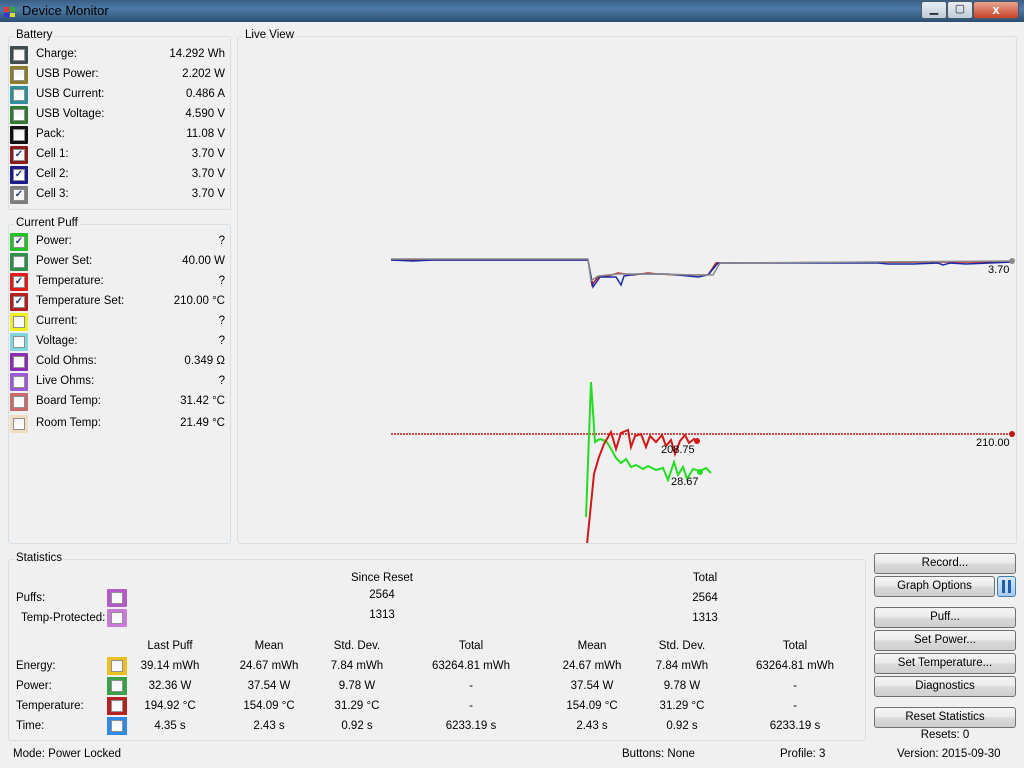 The width and height of the screenshot is (1024, 768). Describe the element at coordinates (934, 10) in the screenshot. I see `minimize-button: ▁` at that location.